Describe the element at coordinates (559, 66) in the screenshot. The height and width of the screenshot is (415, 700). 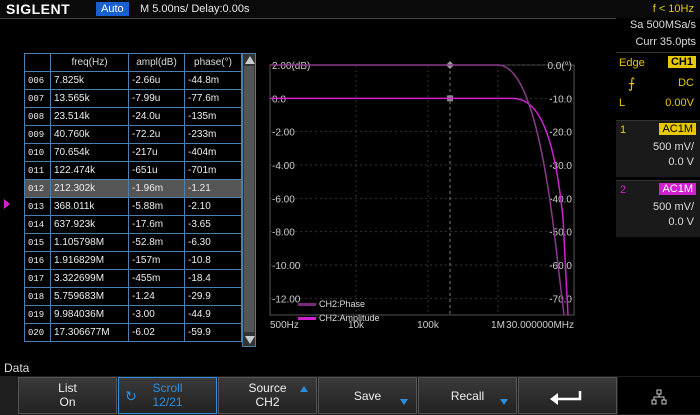
I see `right-axis-label: 0.0(°)` at that location.